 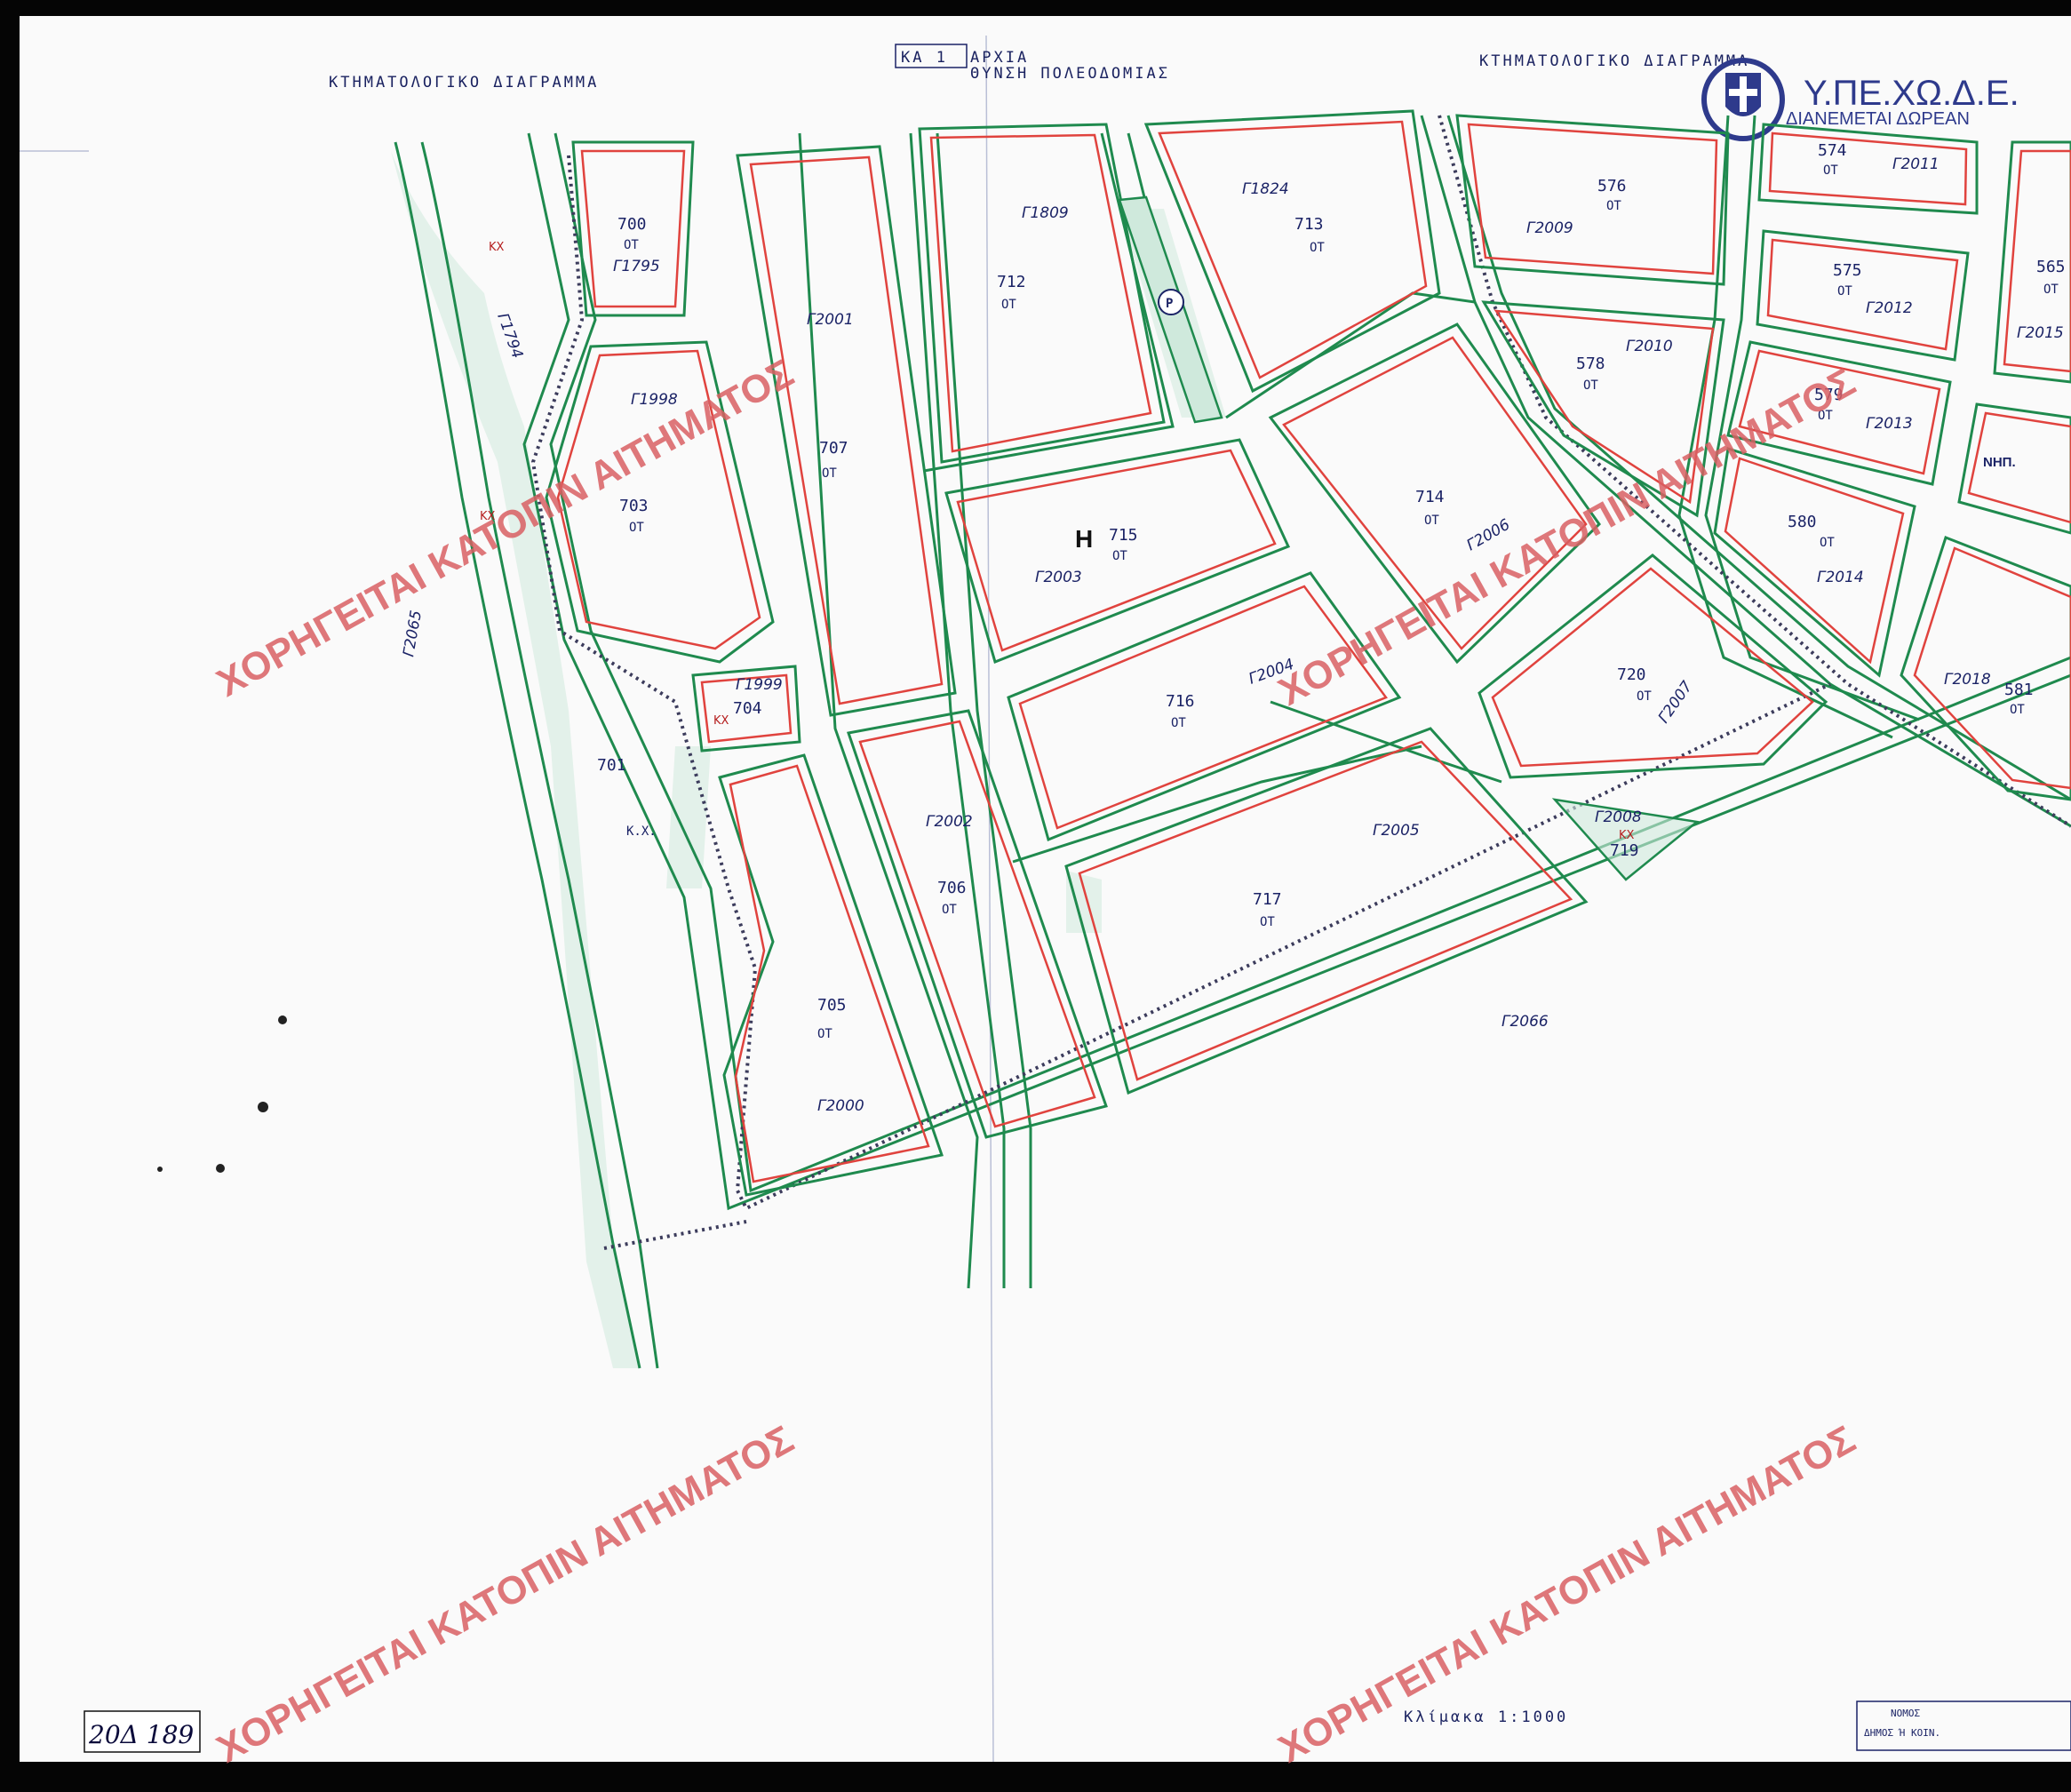 I want to click on parcel-code: Γ1998, so click(x=654, y=400).